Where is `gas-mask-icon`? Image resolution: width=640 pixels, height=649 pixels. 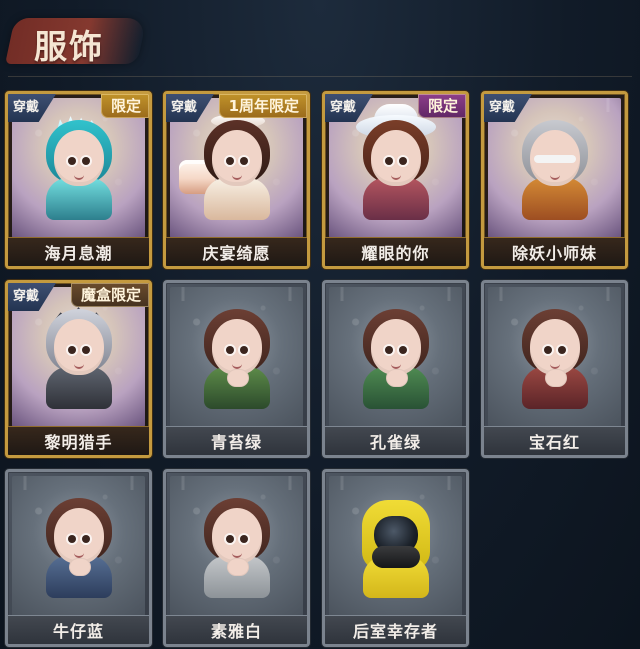 gas-mask-icon is located at coordinates (395, 557).